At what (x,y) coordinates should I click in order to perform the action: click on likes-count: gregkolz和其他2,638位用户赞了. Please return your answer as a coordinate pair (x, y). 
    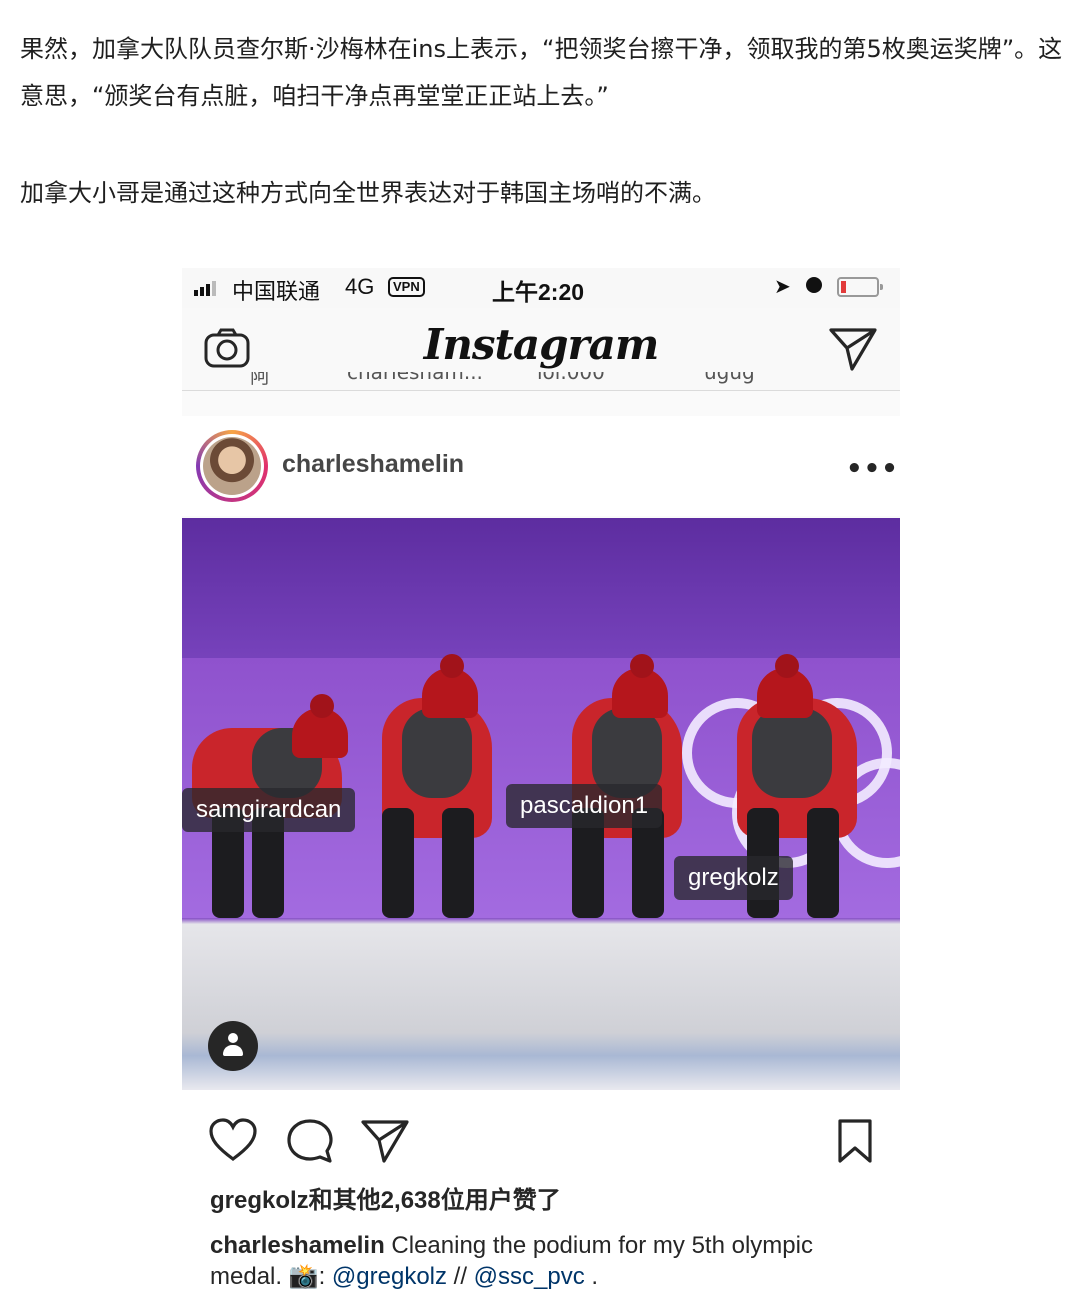
    Looking at the image, I should click on (385, 1197).